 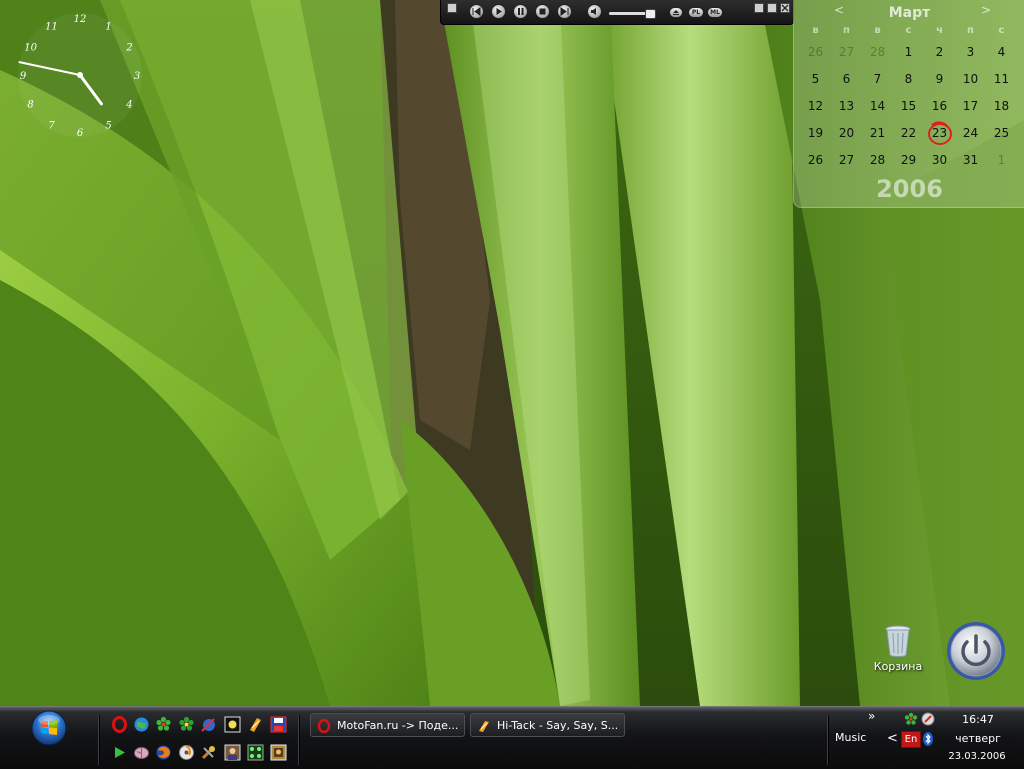 What do you see at coordinates (815, 79) in the screenshot?
I see `calendar-day: 5` at bounding box center [815, 79].